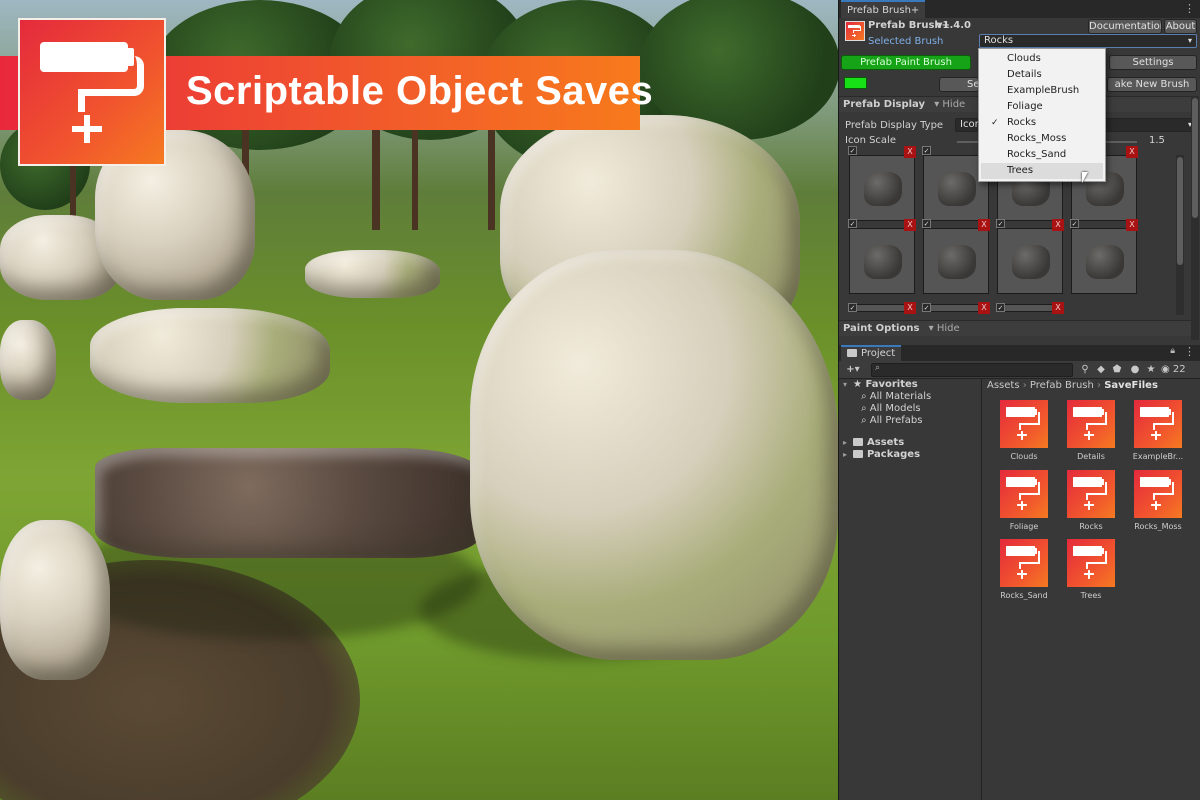 This screenshot has height=800, width=1200. What do you see at coordinates (1062, 385) in the screenshot?
I see `breadcrumb-item: Prefab Brush` at bounding box center [1062, 385].